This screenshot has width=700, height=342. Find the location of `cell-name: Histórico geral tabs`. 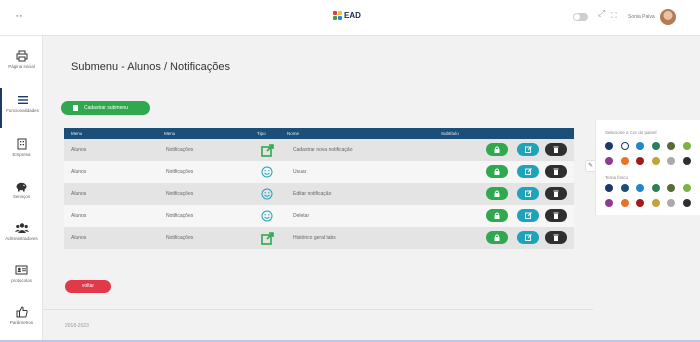

cell-name: Histórico geral tabs is located at coordinates (314, 238).